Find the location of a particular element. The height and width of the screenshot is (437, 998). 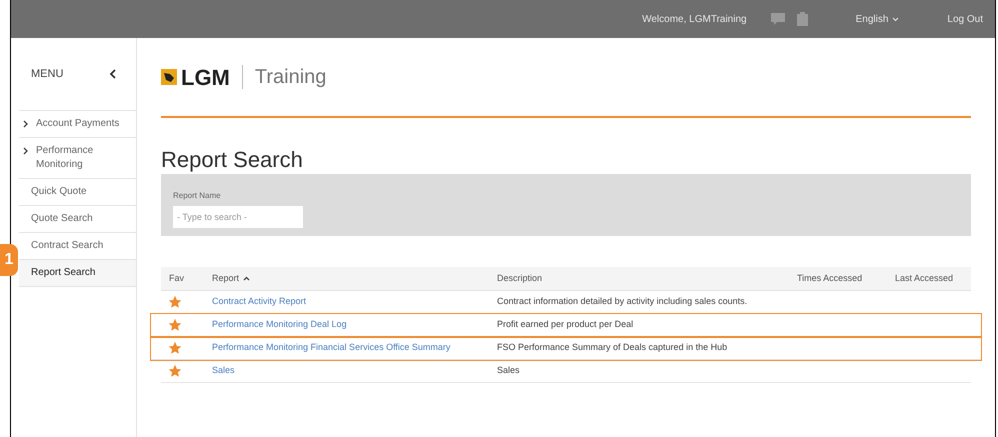

product-name: Training is located at coordinates (290, 77).